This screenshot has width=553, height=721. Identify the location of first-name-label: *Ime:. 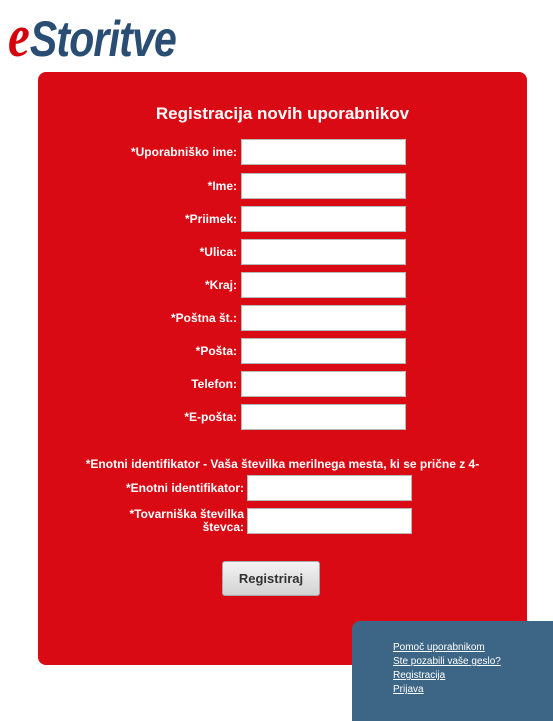
(222, 186).